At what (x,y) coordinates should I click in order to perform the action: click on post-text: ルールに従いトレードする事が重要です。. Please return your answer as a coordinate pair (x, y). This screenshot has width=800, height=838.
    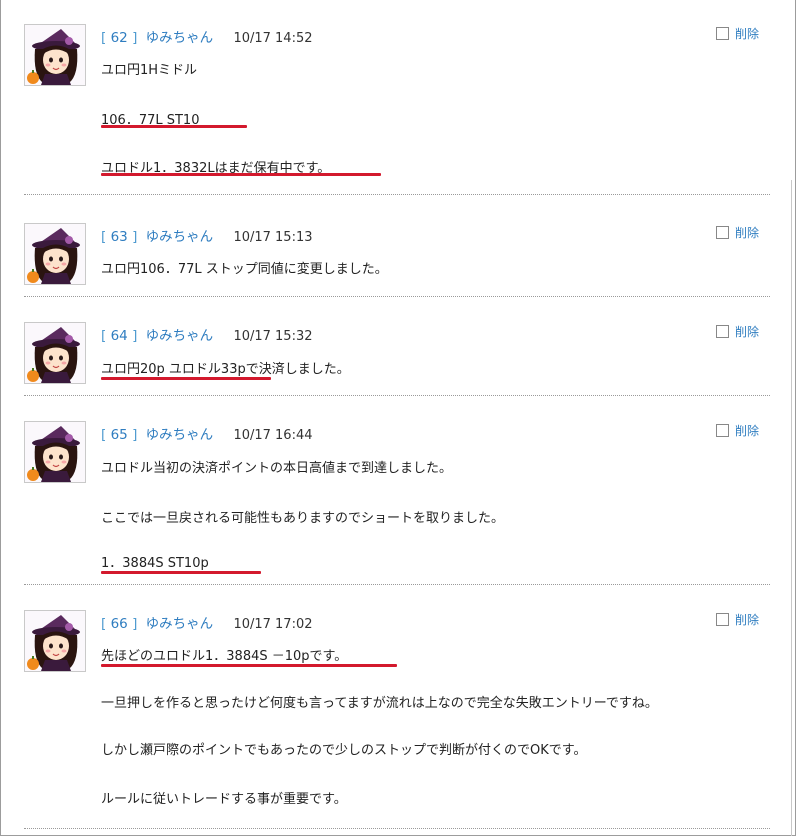
    Looking at the image, I should click on (224, 799).